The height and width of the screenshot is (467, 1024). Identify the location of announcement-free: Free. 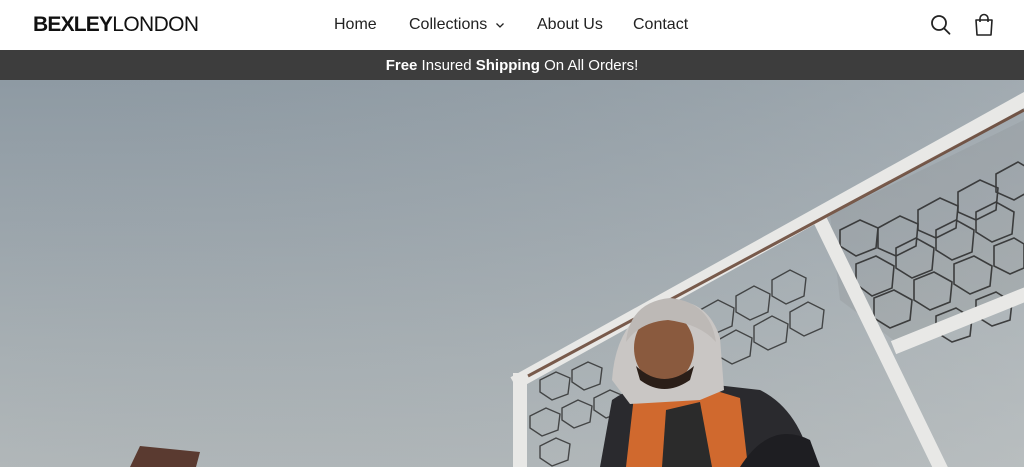
(401, 65).